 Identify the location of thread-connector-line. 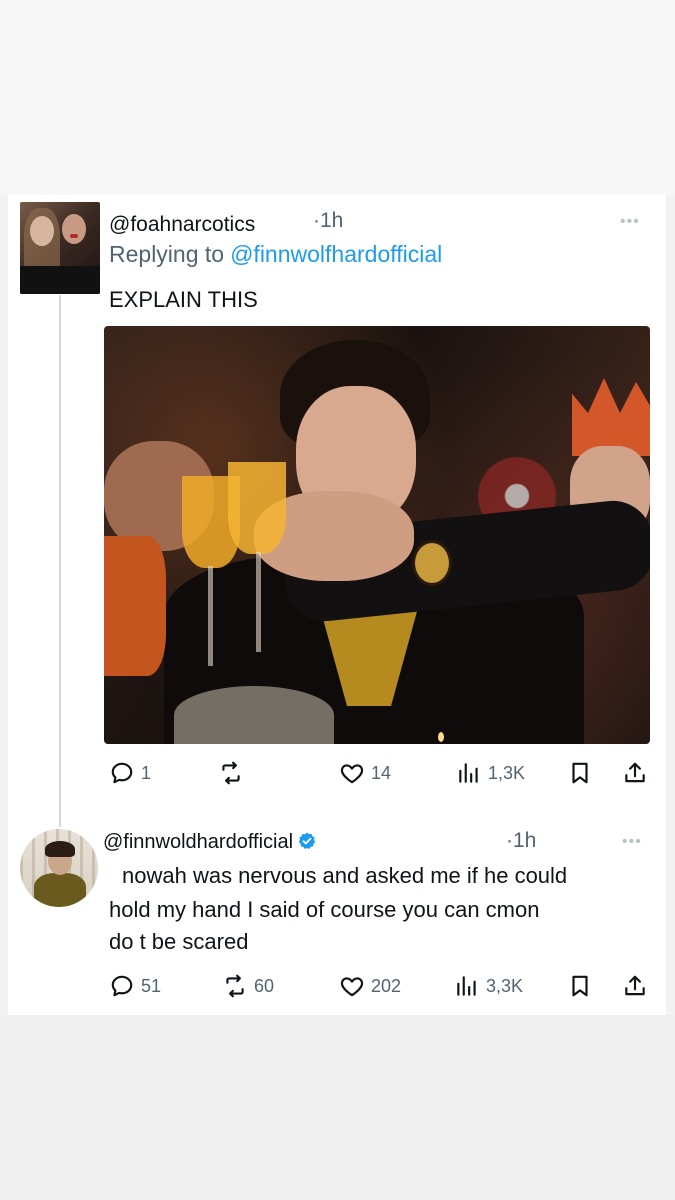
(60, 561).